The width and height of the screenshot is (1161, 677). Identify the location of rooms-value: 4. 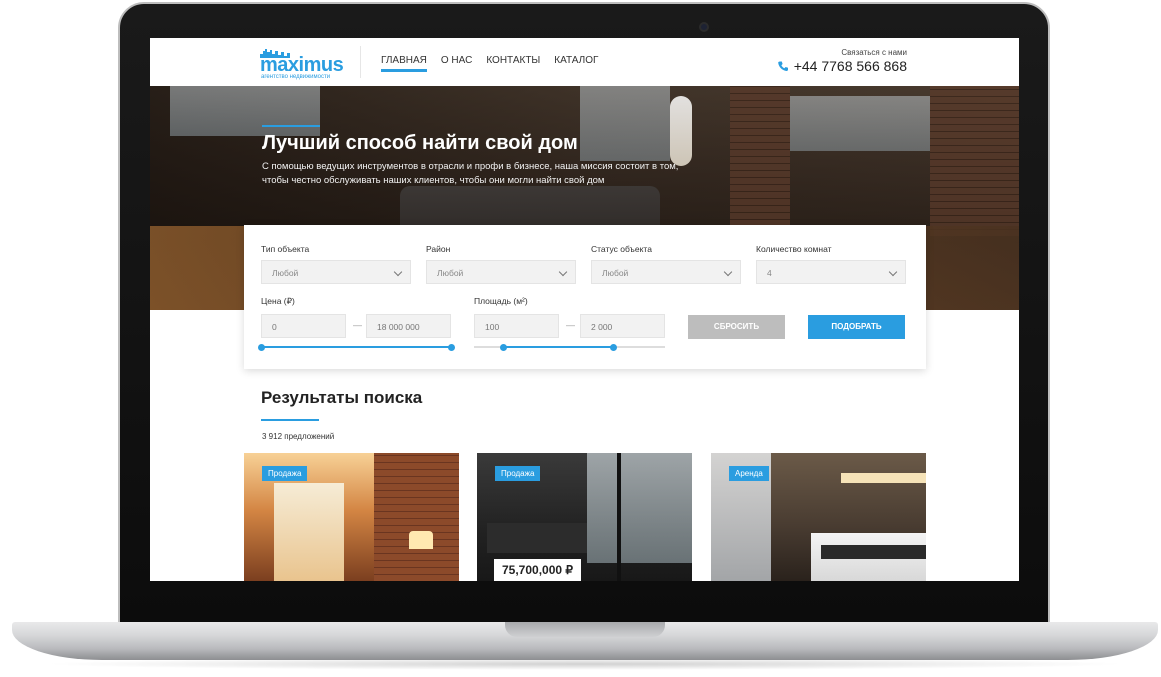
(769, 273).